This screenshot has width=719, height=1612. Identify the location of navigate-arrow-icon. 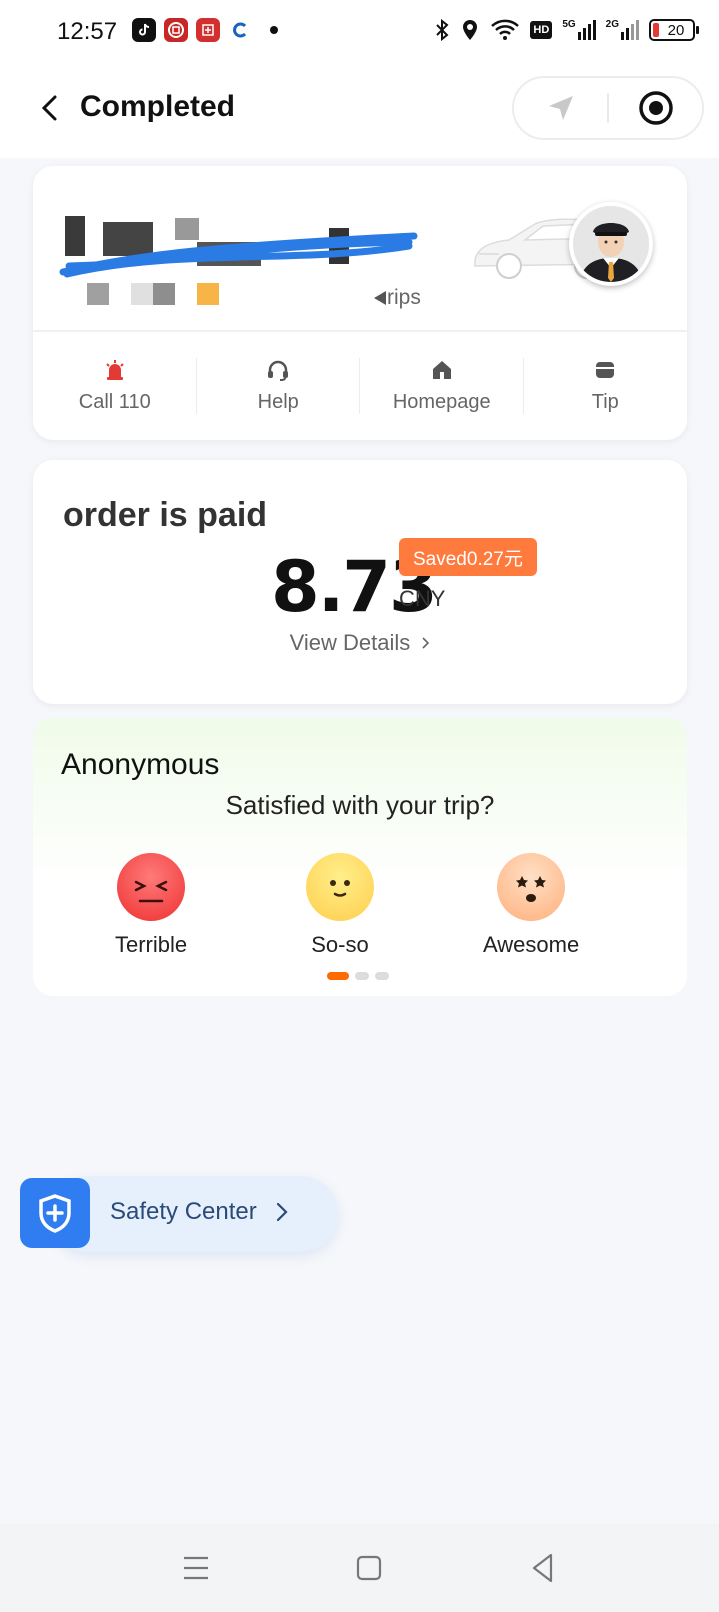
(560, 108).